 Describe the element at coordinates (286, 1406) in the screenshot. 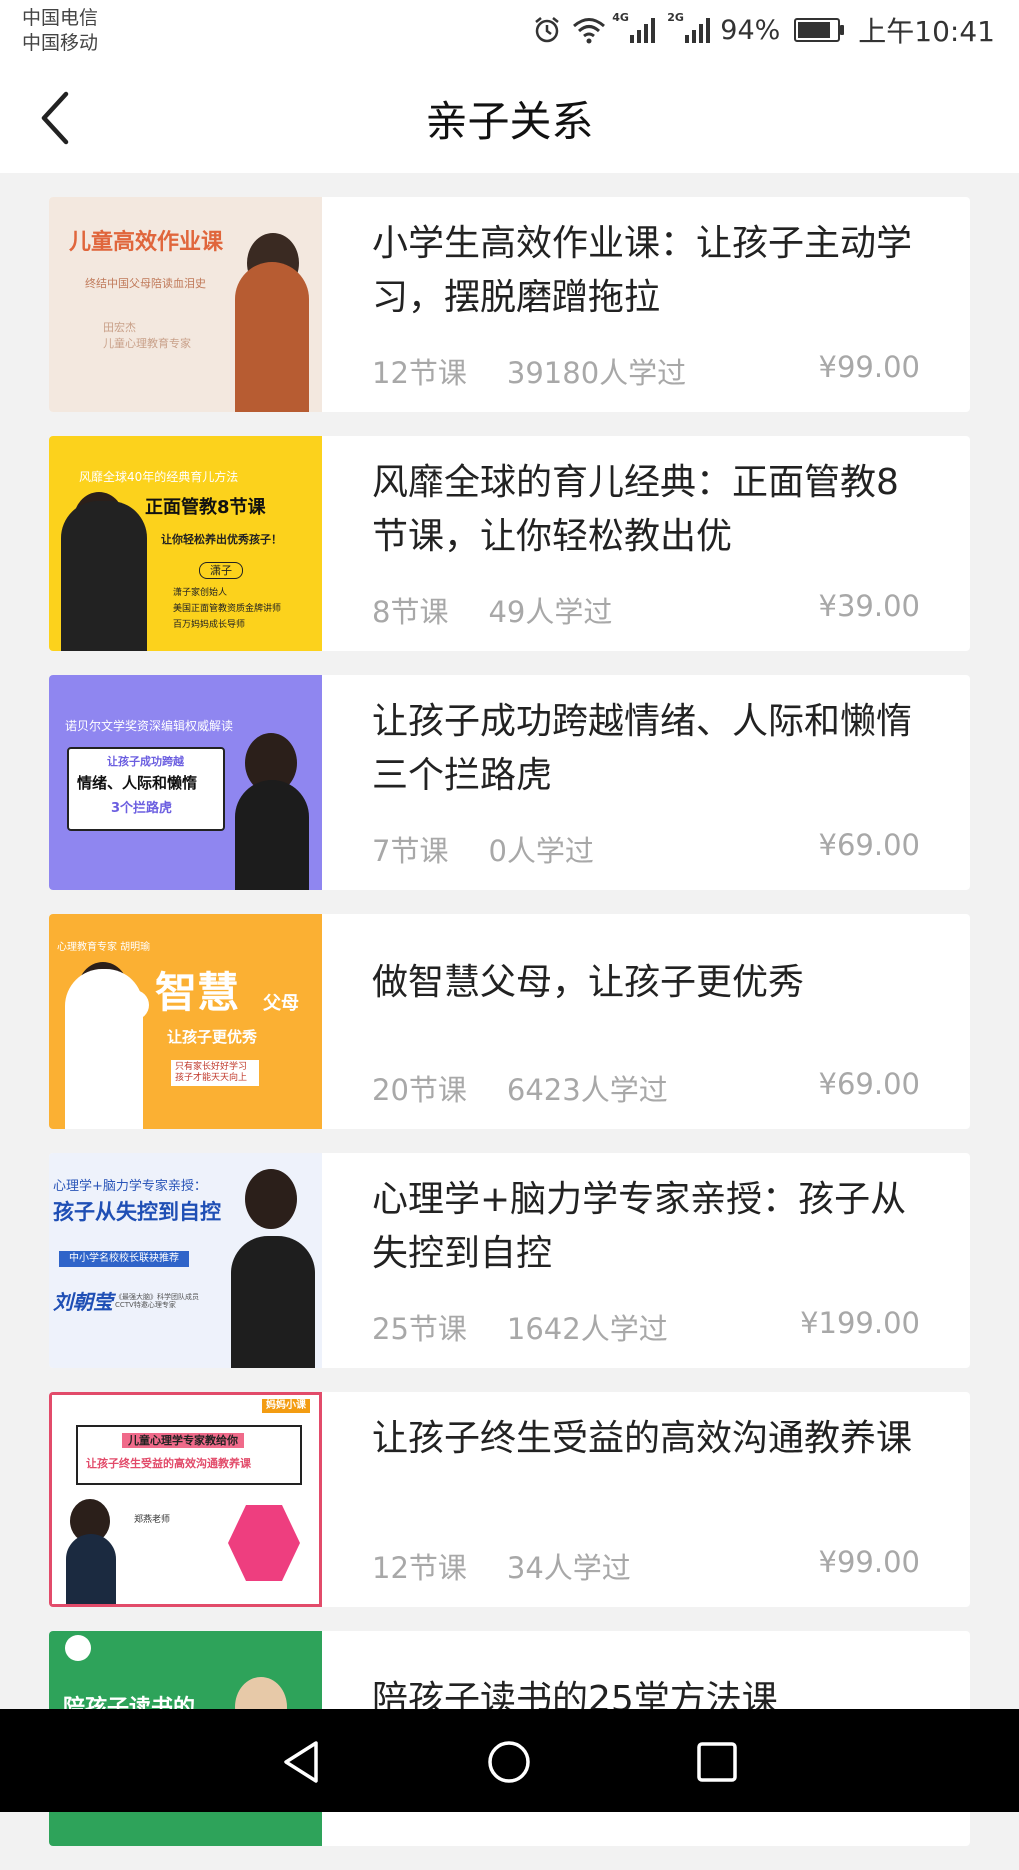

I see `thumb-brand: 妈妈小课` at that location.